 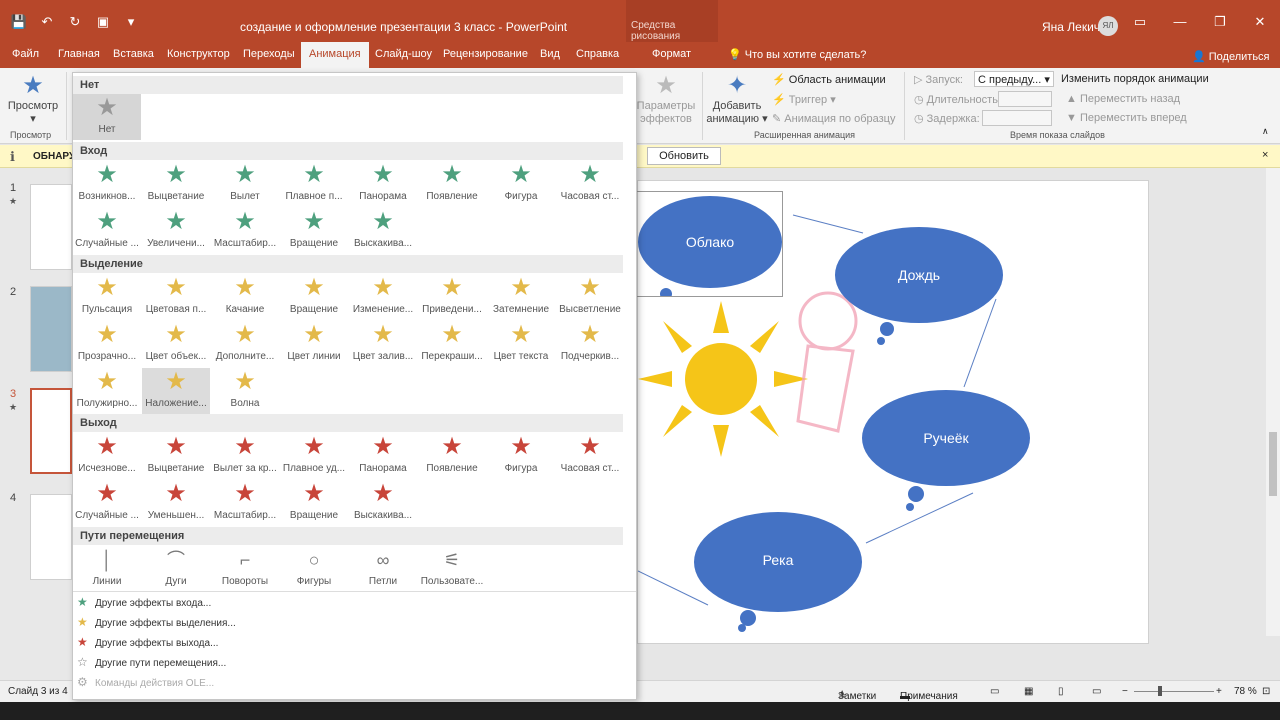 What do you see at coordinates (550, 54) in the screenshot?
I see `tab-view: Вид` at bounding box center [550, 54].